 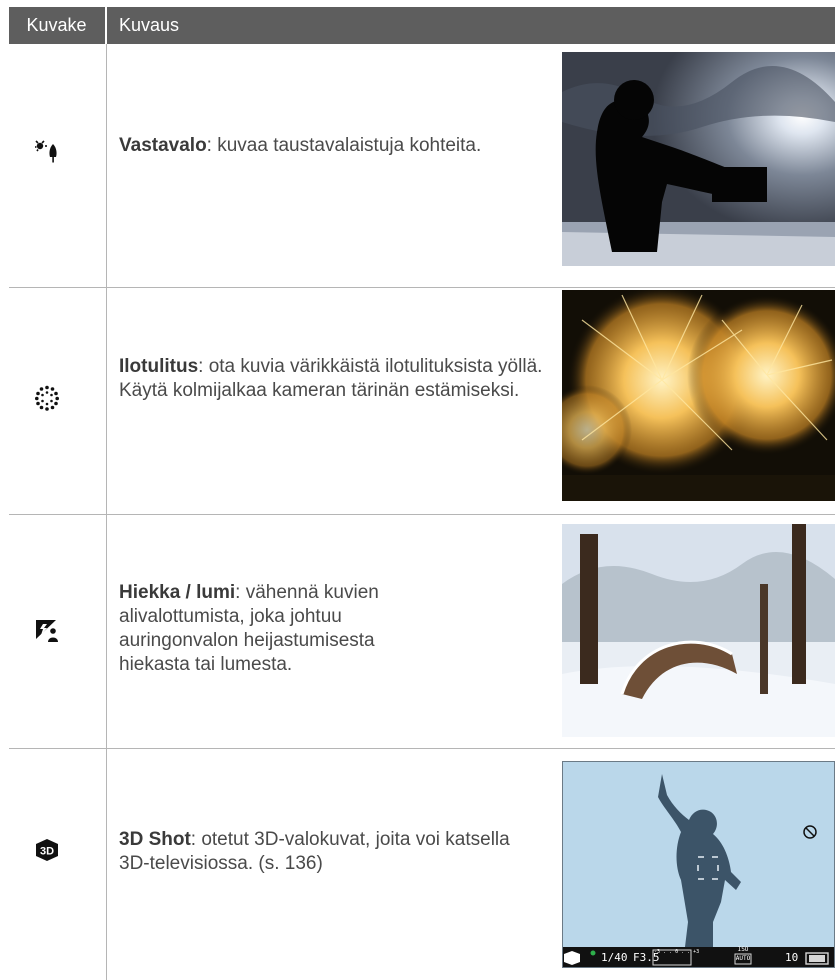 I want to click on row-title: 3D Shot, so click(x=155, y=839).